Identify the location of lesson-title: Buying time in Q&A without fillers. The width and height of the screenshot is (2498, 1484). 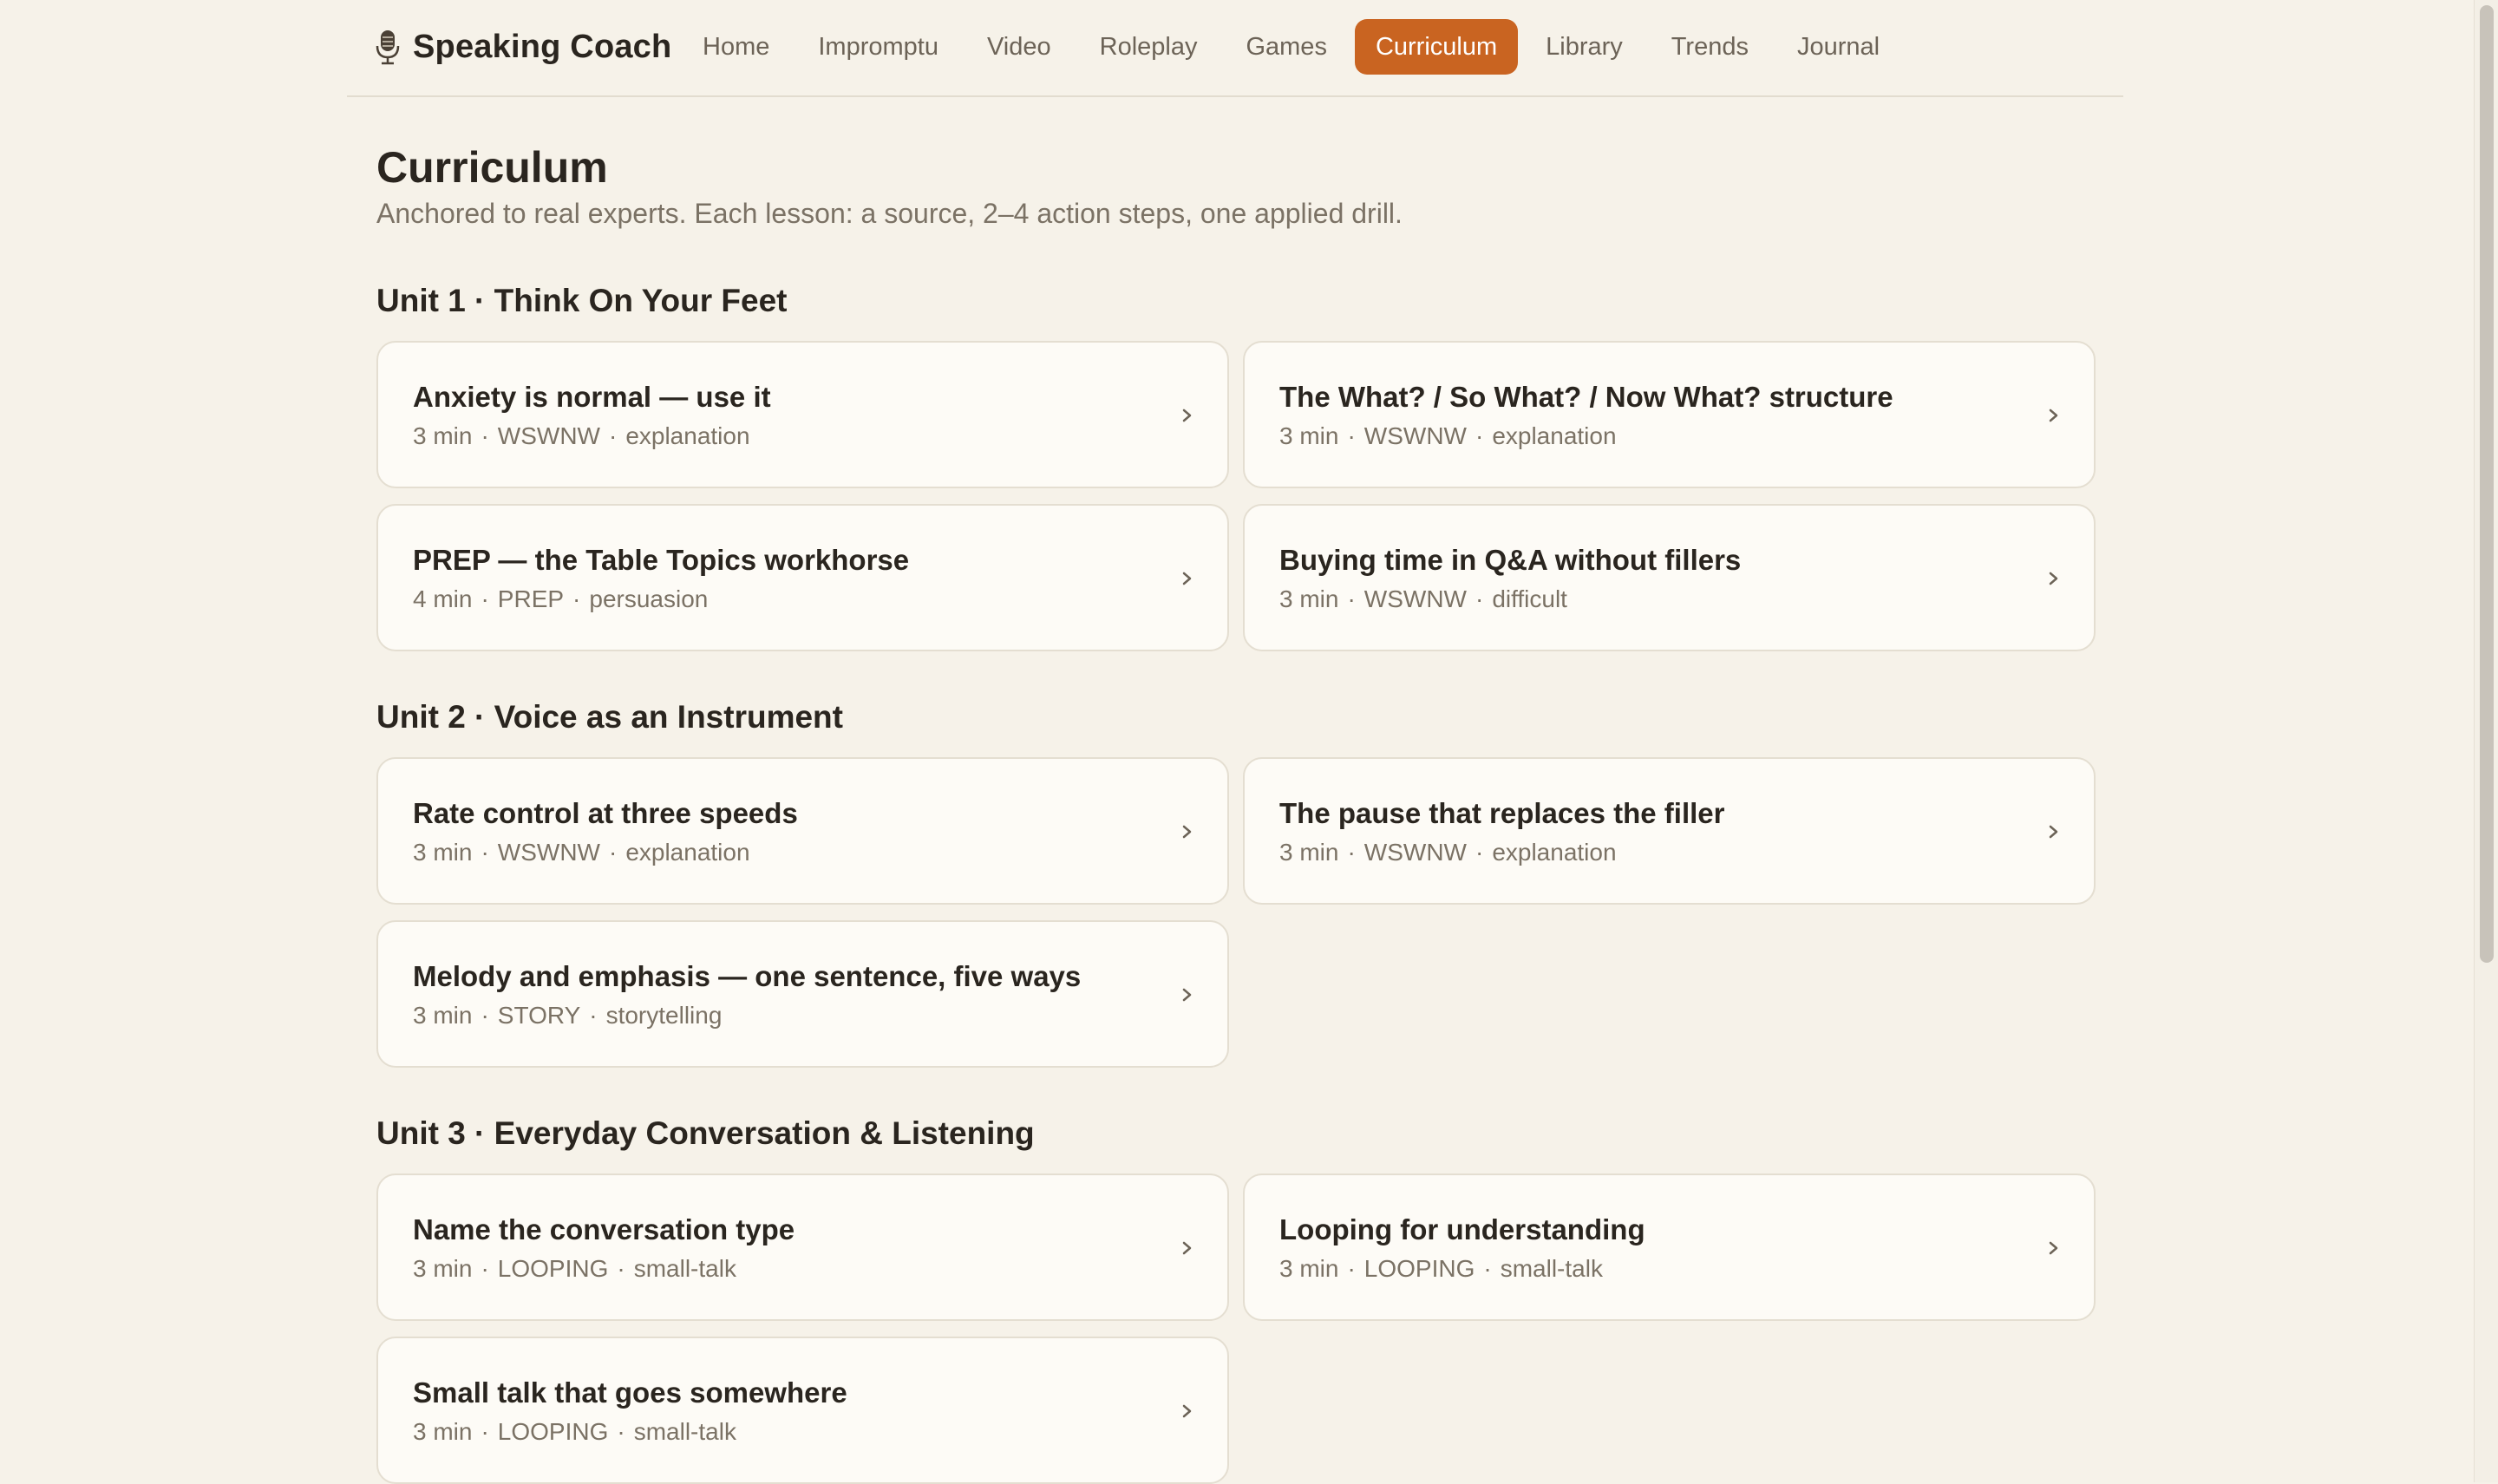
(1510, 560).